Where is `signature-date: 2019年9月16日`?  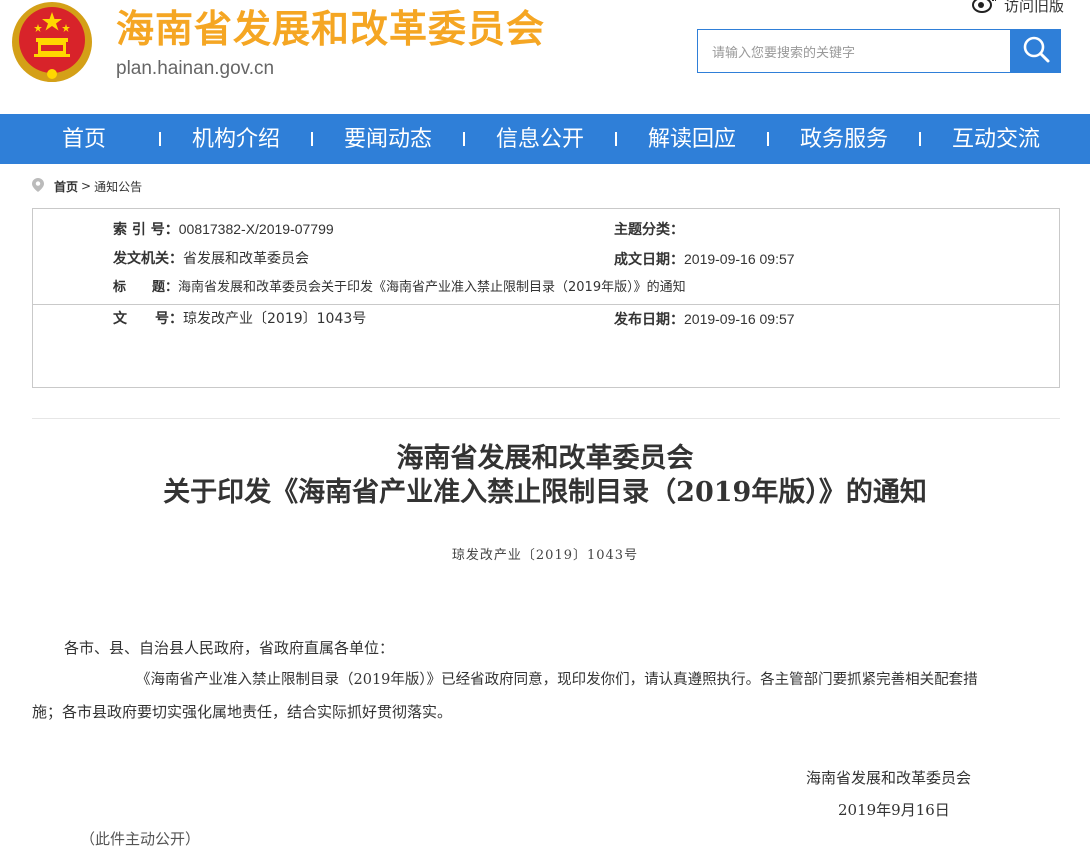 signature-date: 2019年9月16日 is located at coordinates (894, 810).